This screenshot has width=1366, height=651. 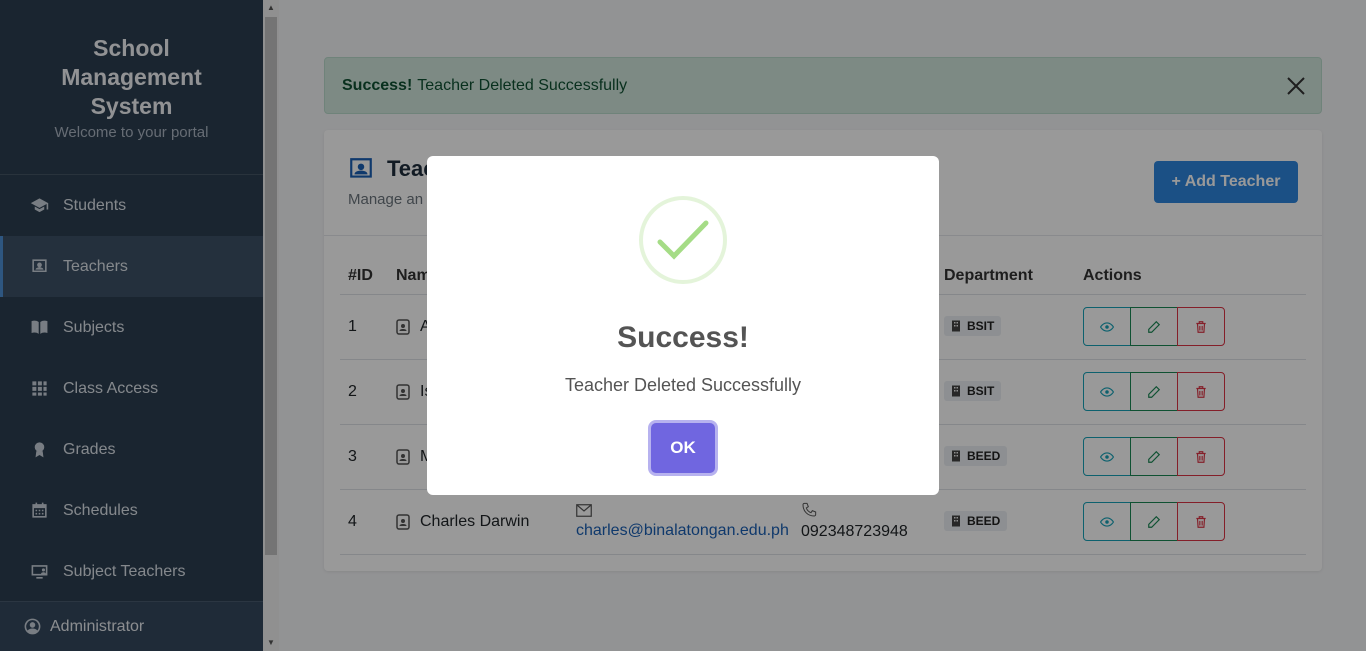 I want to click on ok-button: OK, so click(x=683, y=448).